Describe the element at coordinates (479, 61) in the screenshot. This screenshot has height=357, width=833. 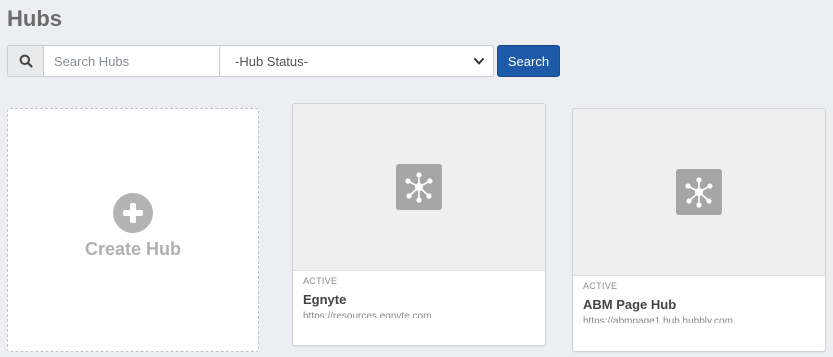
I see `chevron-down-icon` at that location.